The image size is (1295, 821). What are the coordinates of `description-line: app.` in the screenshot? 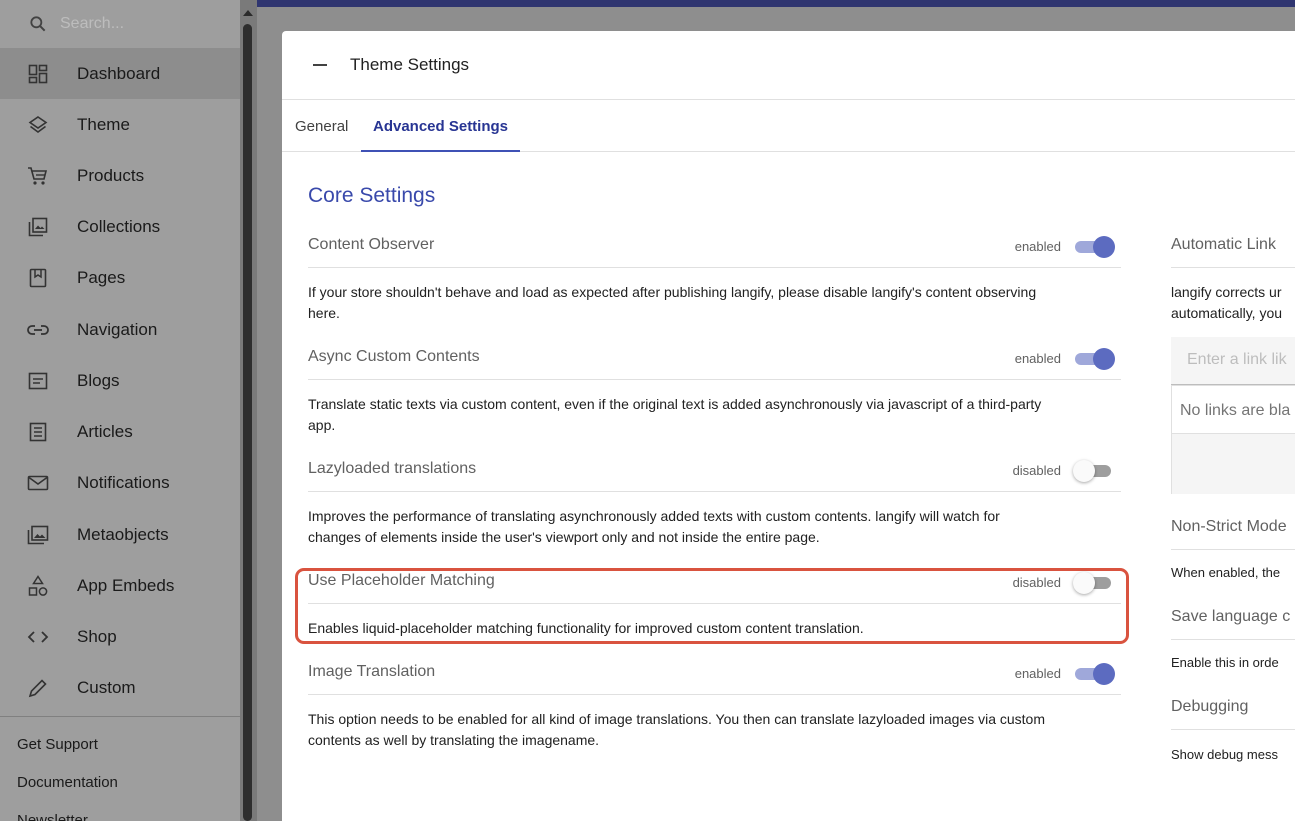 It's located at (322, 425).